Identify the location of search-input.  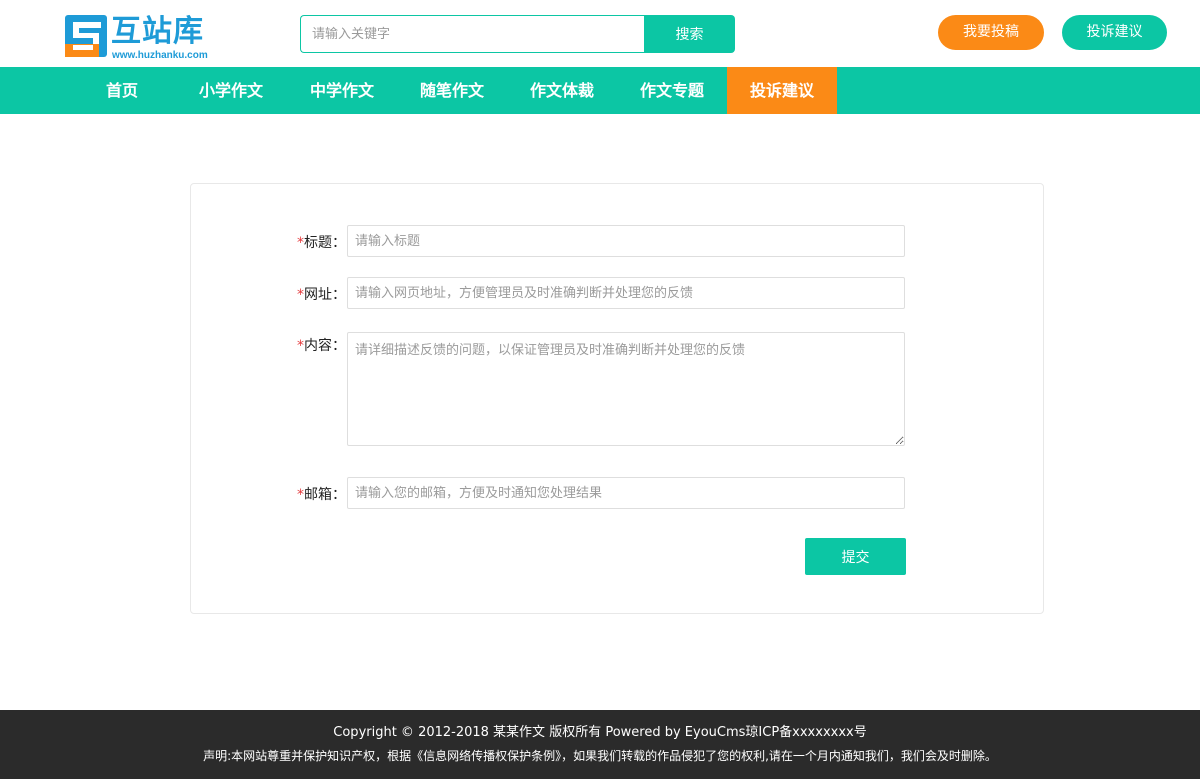
(472, 34).